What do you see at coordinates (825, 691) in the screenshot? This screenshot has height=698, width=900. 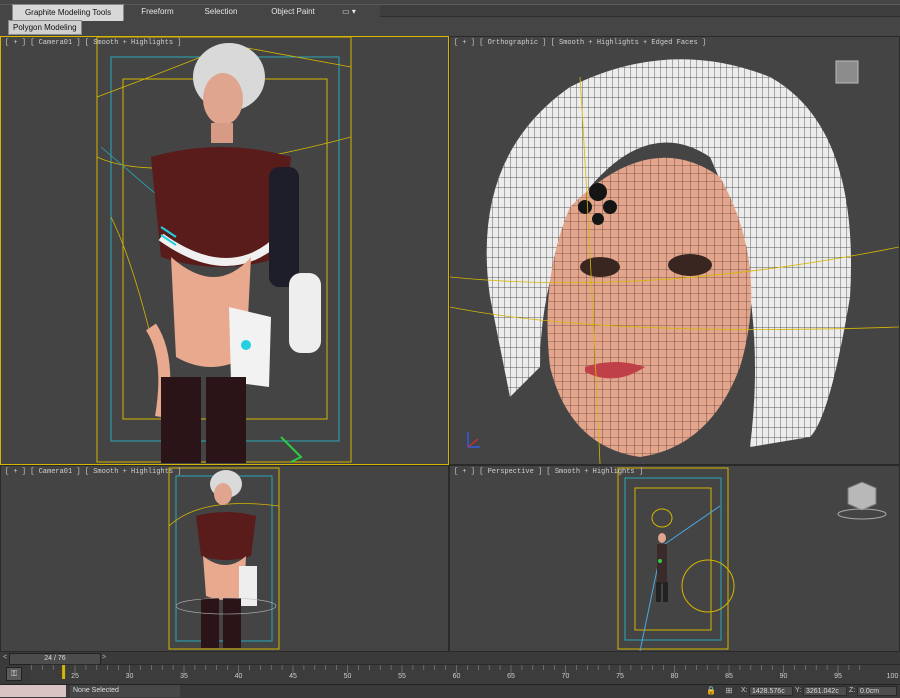 I see `y-coordinate-field: 3261.042c` at bounding box center [825, 691].